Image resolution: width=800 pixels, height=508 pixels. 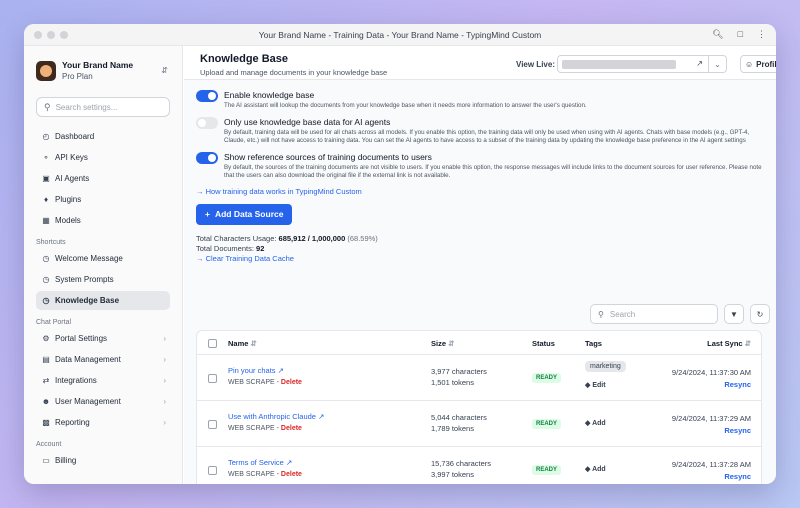 What do you see at coordinates (76, 380) in the screenshot?
I see `sidebar-item-label: Integrations` at bounding box center [76, 380].